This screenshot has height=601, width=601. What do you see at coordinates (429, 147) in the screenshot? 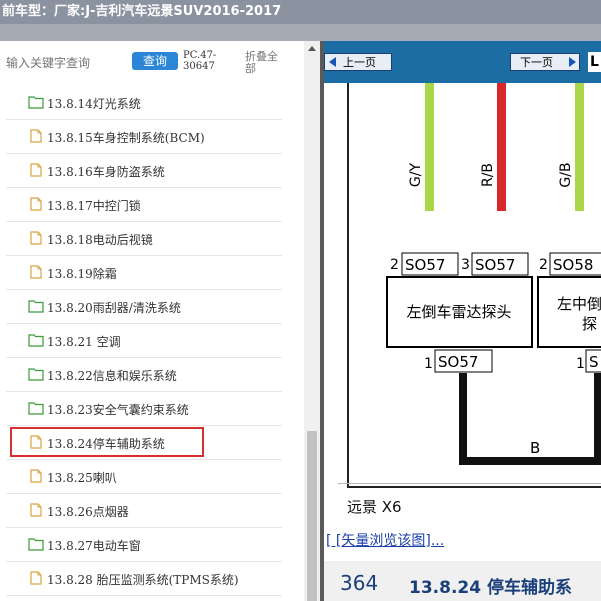
I see `wire-gy` at bounding box center [429, 147].